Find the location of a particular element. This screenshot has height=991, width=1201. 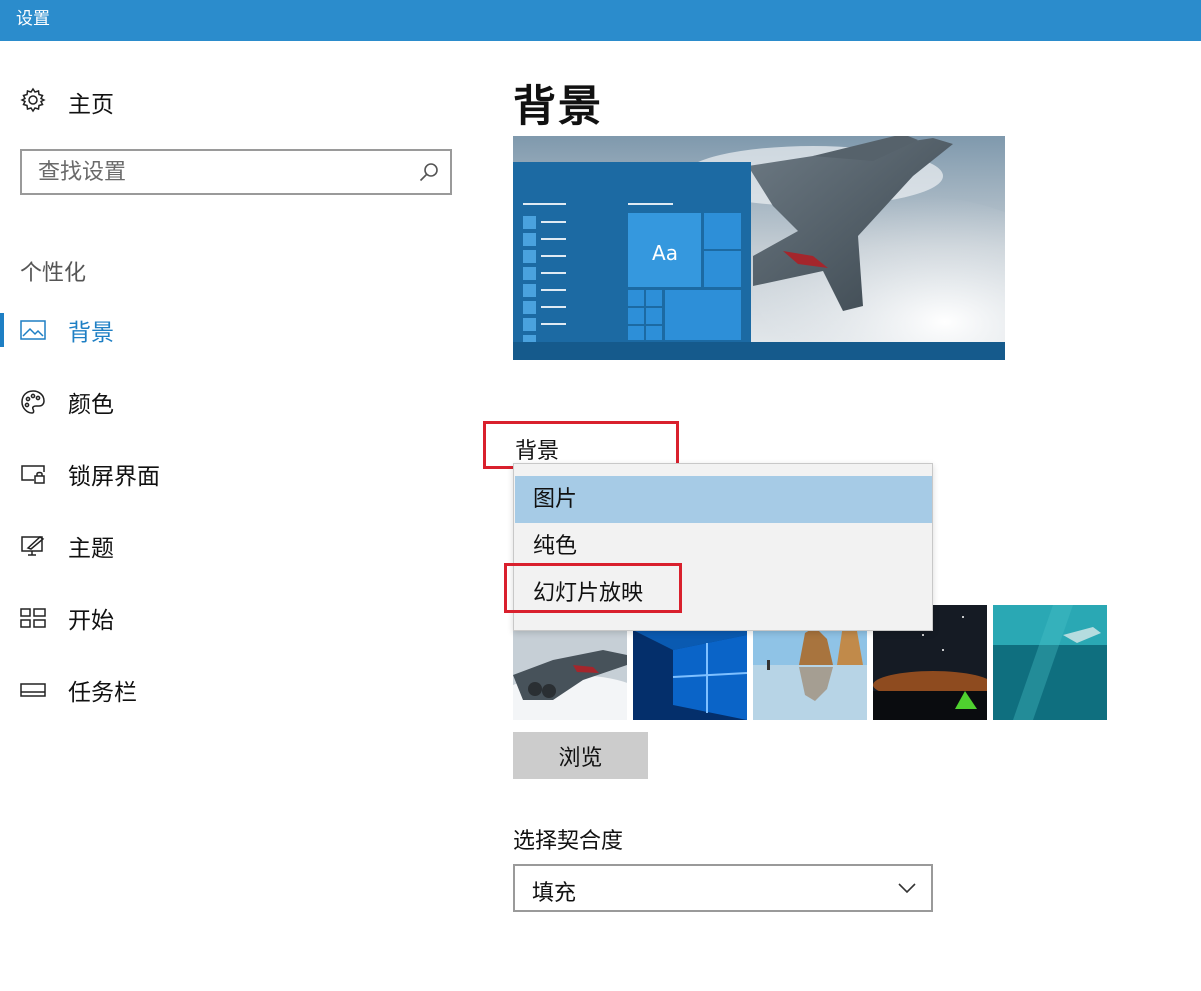

chevron-down-icon is located at coordinates (907, 889).